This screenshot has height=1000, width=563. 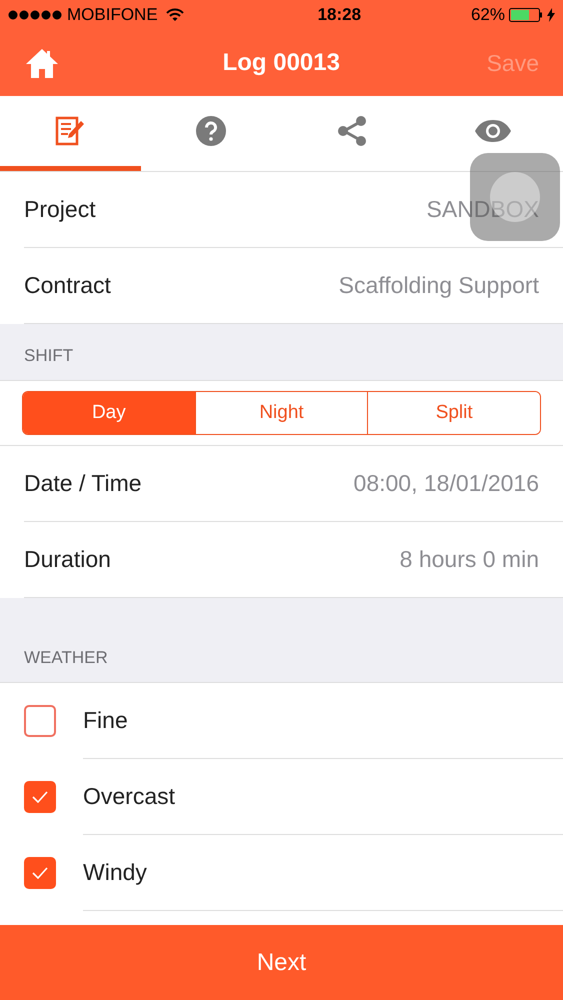 I want to click on segment: Split, so click(x=453, y=413).